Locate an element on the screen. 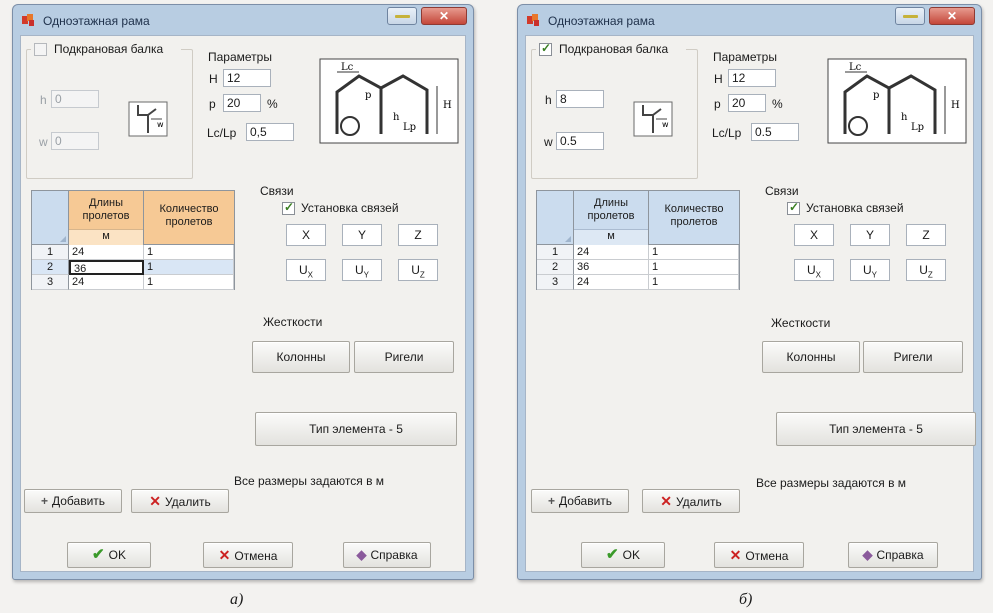  close-icon: ✕ is located at coordinates (444, 16).